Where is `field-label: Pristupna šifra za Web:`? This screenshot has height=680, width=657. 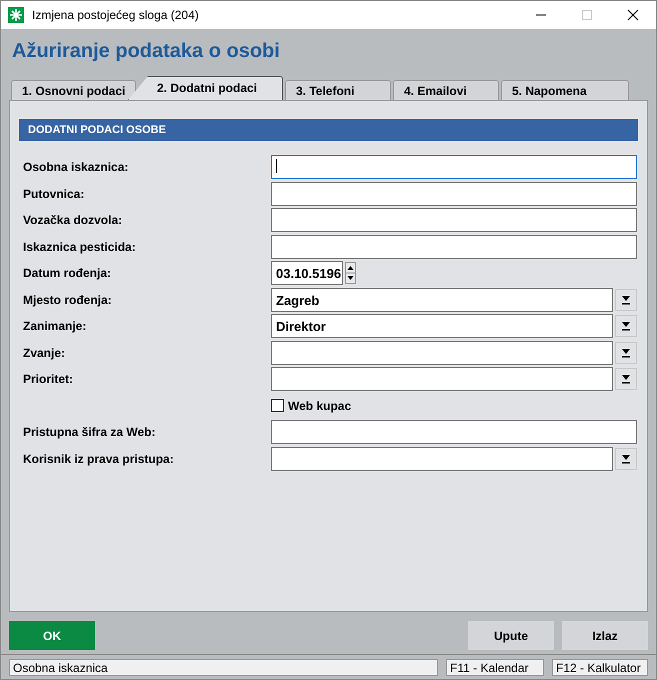 field-label: Pristupna šifra za Web: is located at coordinates (89, 432).